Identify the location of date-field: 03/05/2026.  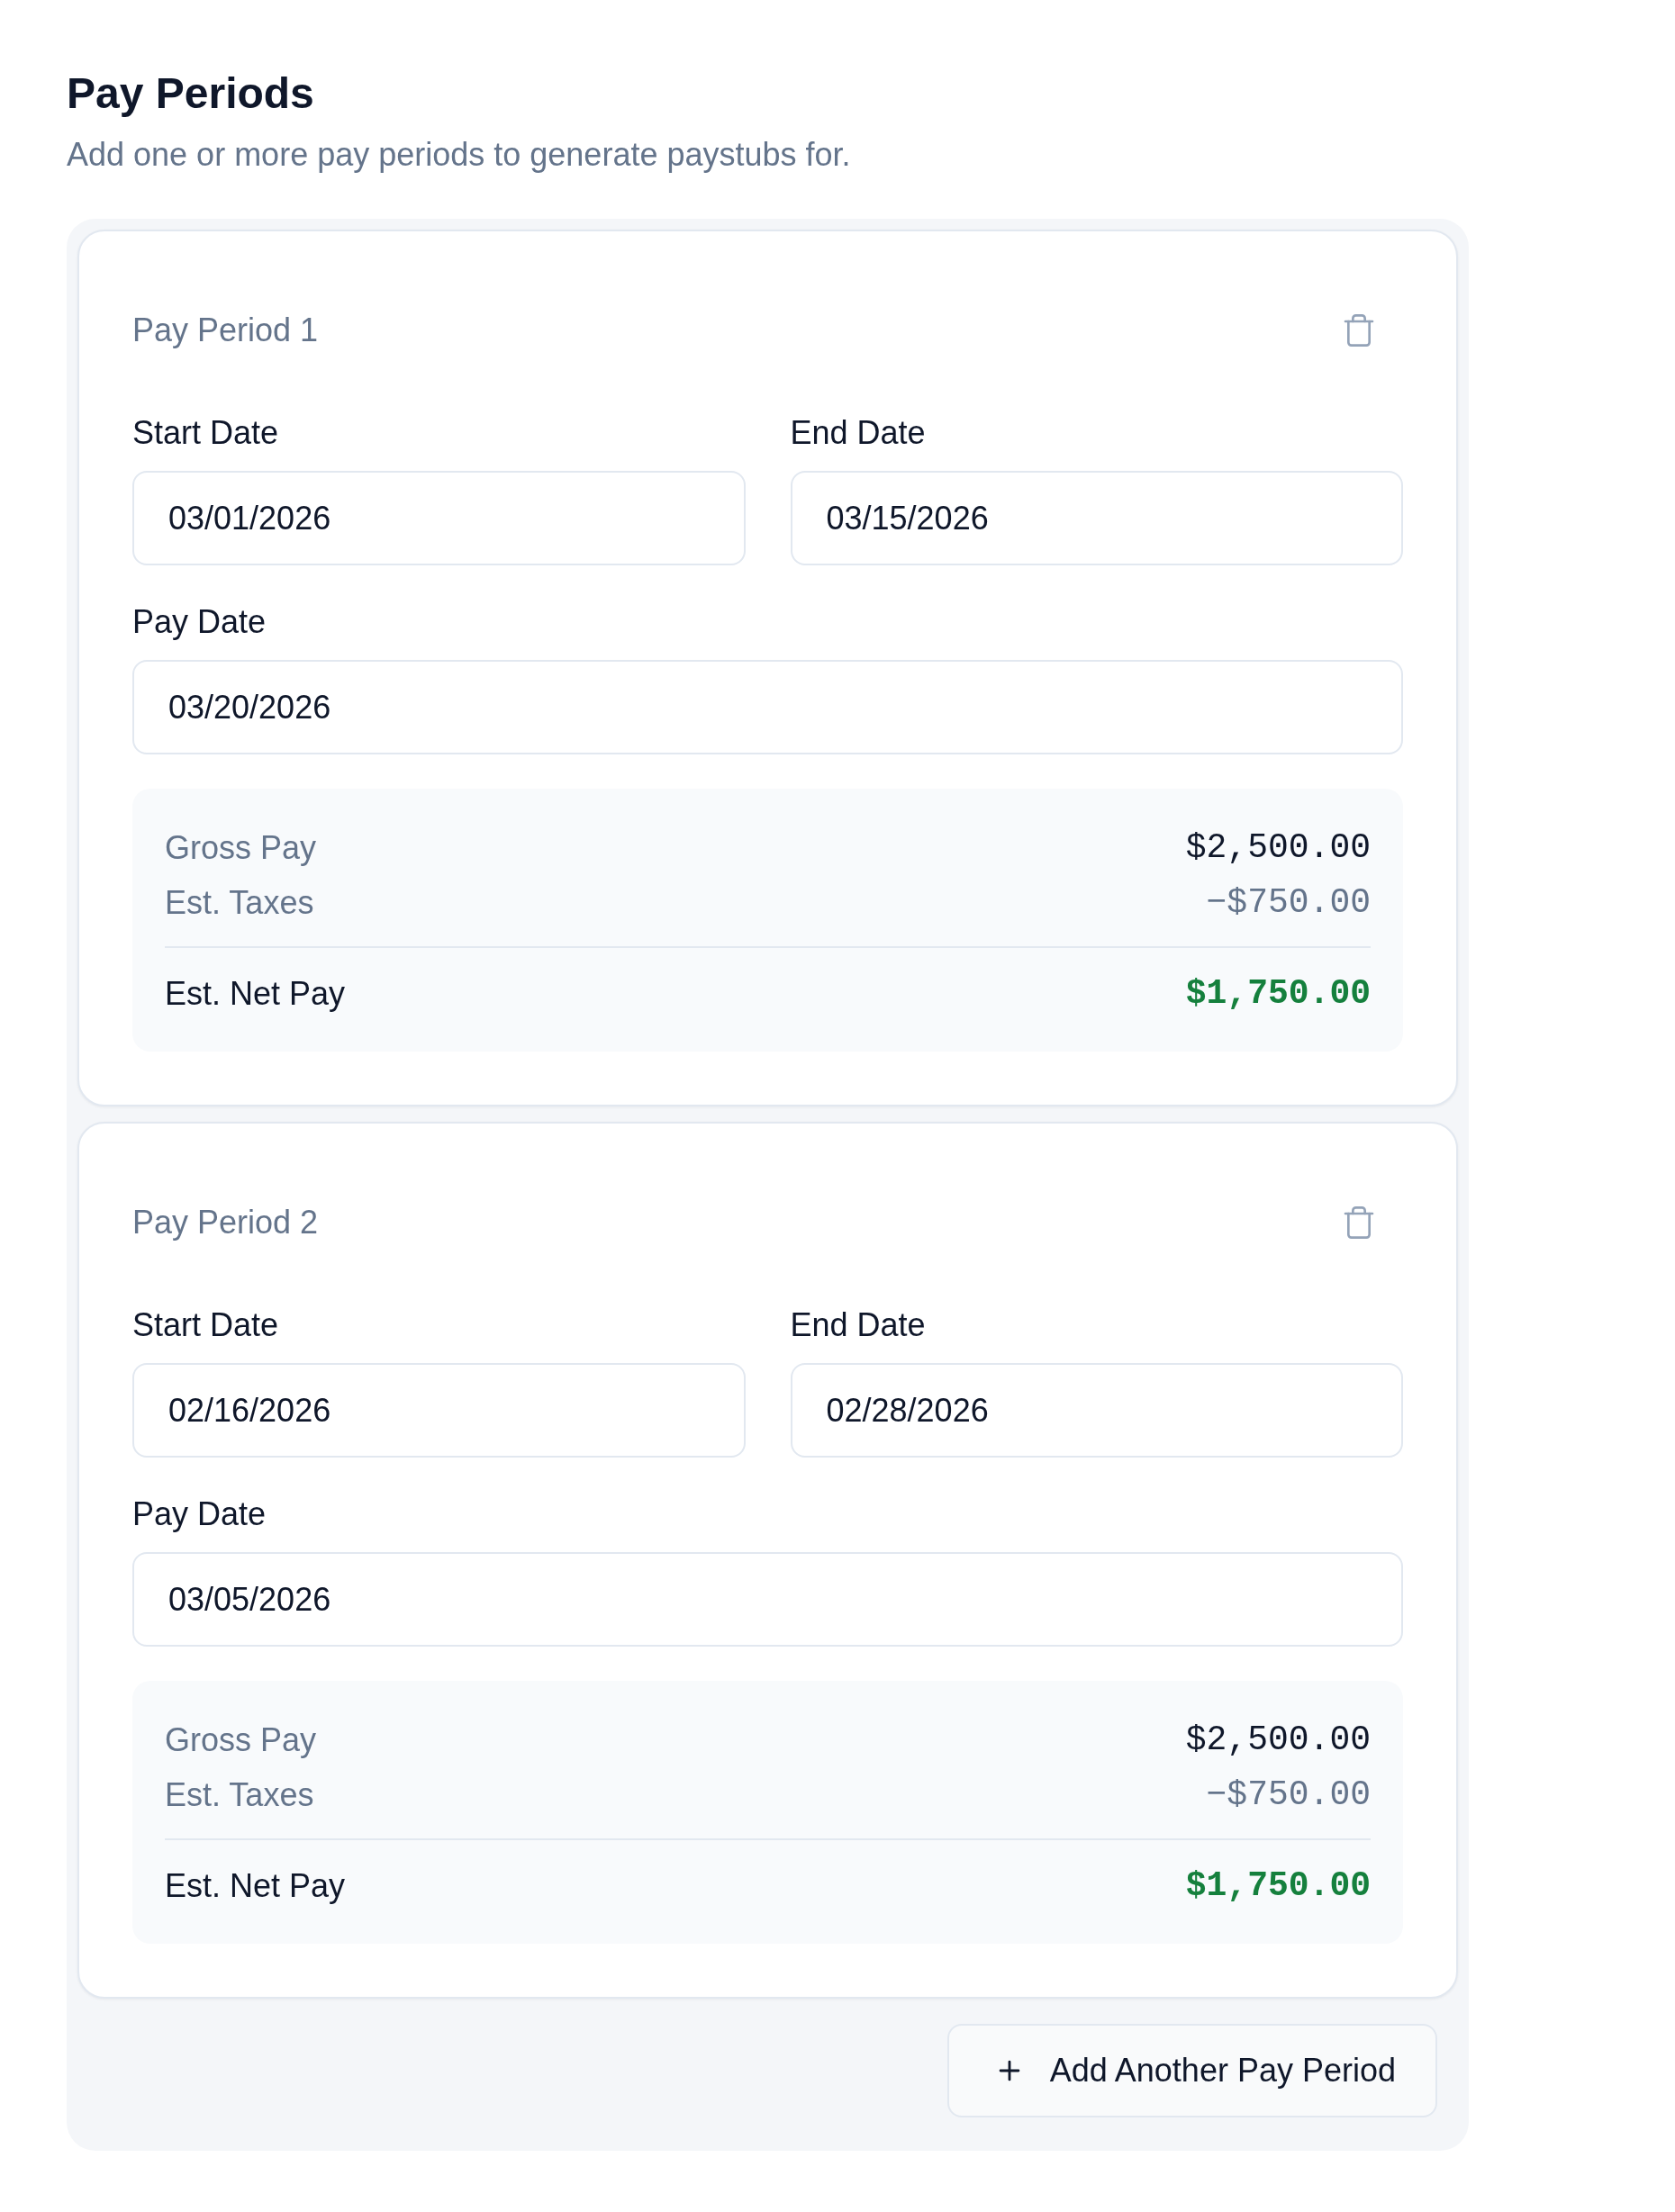
(767, 1599).